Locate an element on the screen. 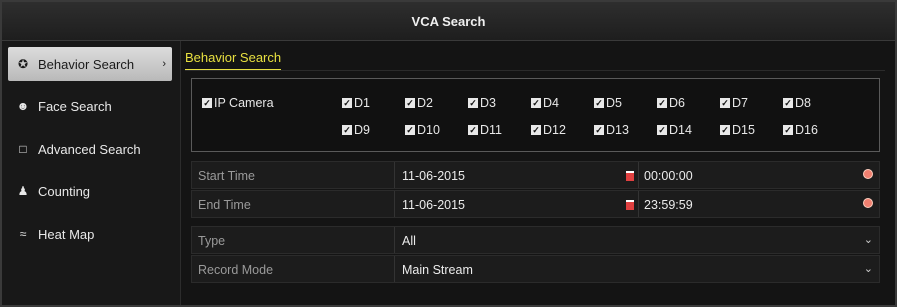 The height and width of the screenshot is (307, 897). channel-checkbox-d7: ✓ D7 is located at coordinates (734, 103).